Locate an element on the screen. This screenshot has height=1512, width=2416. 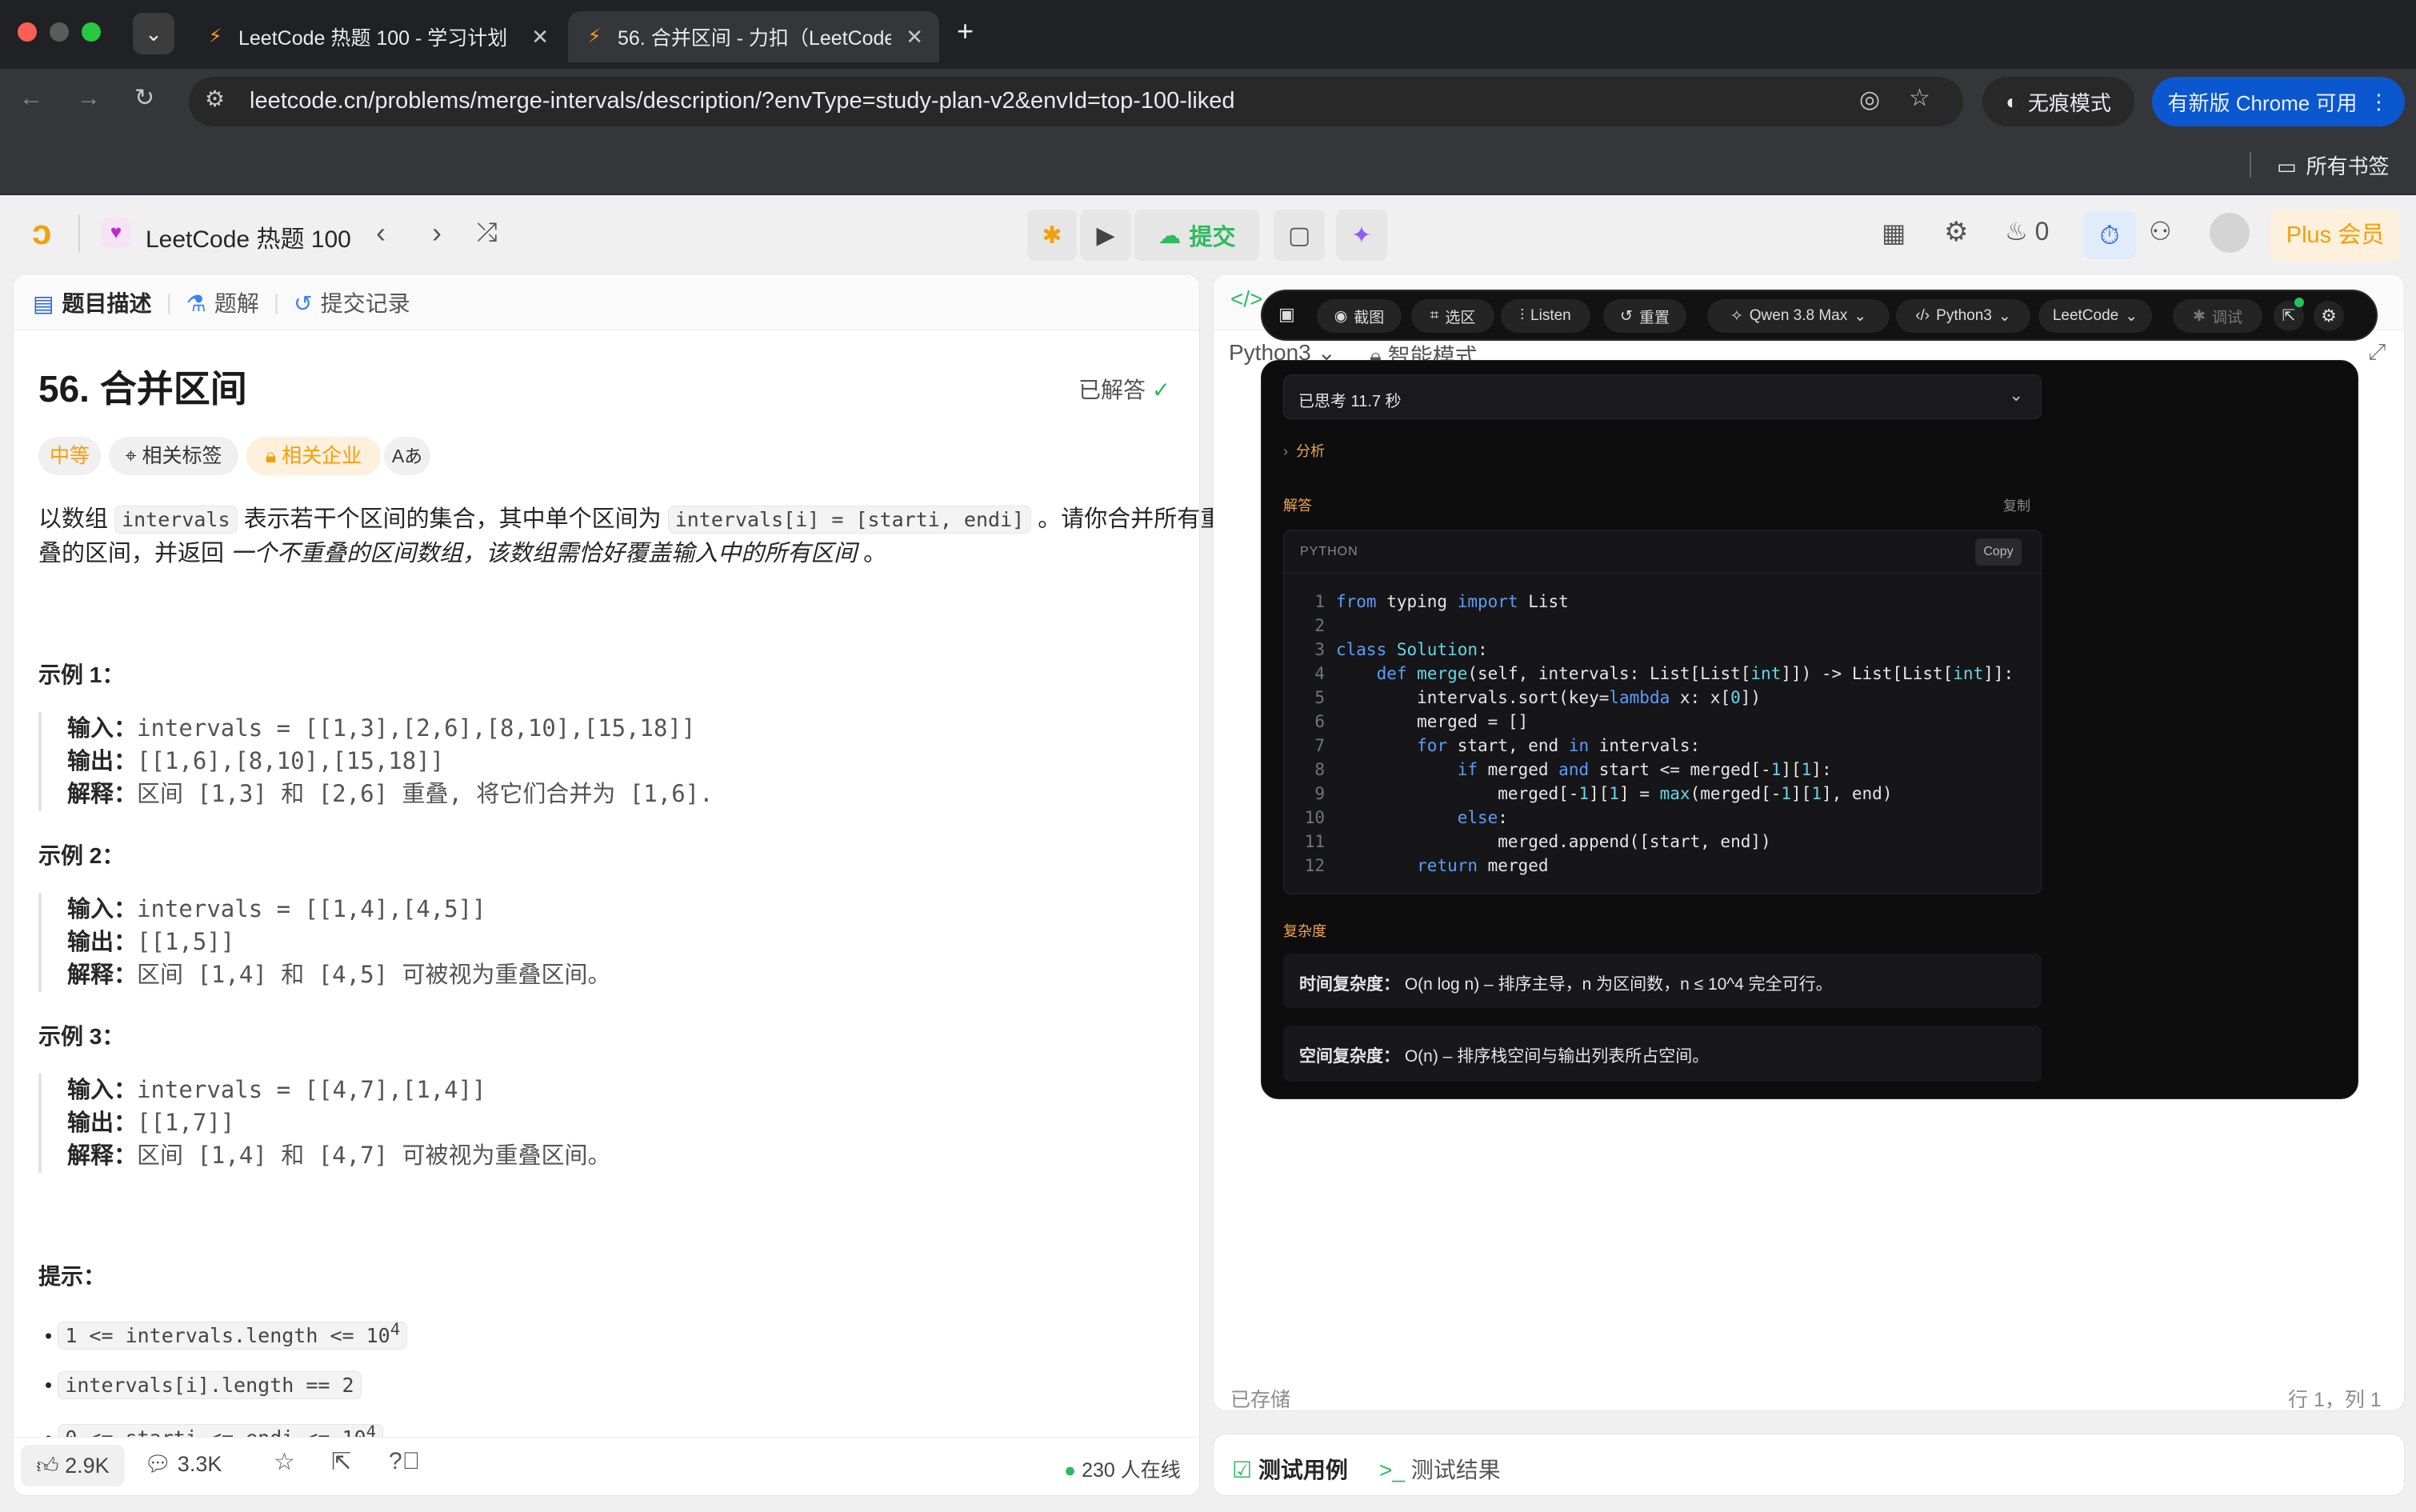
tab-solutions: ⚗ 题解 is located at coordinates (222, 302).